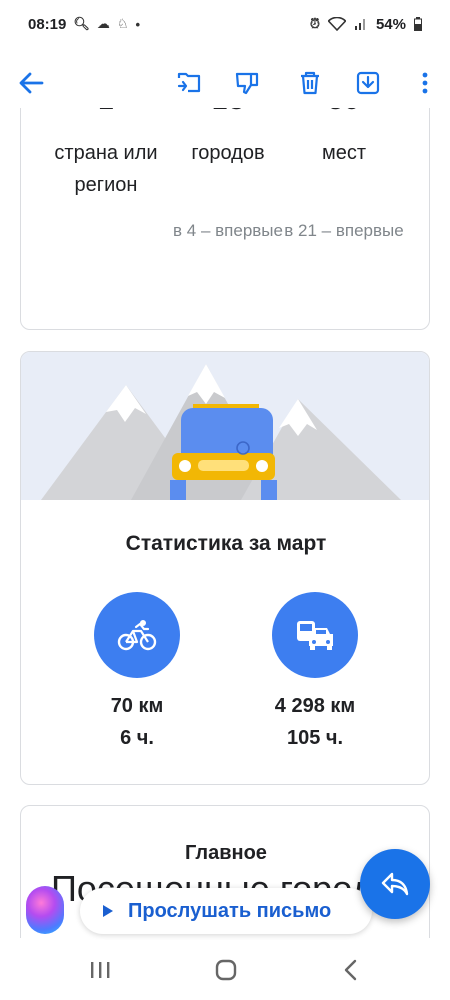  What do you see at coordinates (228, 230) in the screenshot?
I see `stat-sub: в 4 – впервые` at bounding box center [228, 230].